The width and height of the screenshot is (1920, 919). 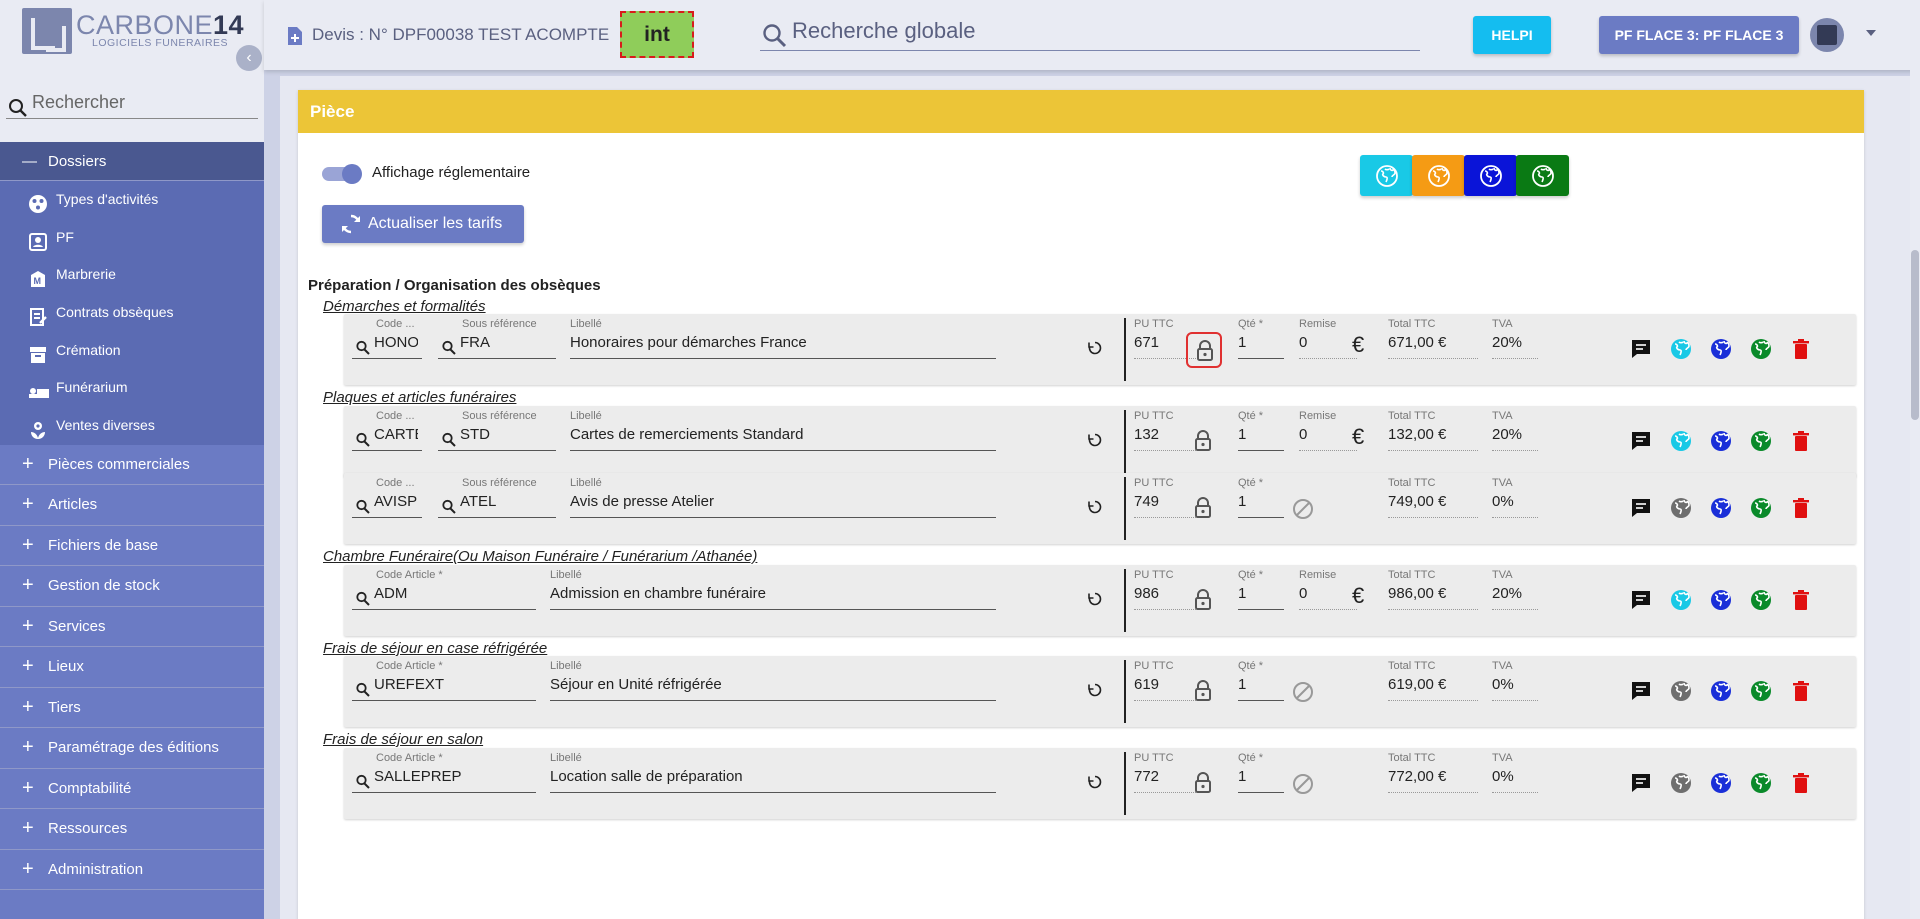 What do you see at coordinates (132, 829) in the screenshot?
I see `sidebar-item: + Ressources` at bounding box center [132, 829].